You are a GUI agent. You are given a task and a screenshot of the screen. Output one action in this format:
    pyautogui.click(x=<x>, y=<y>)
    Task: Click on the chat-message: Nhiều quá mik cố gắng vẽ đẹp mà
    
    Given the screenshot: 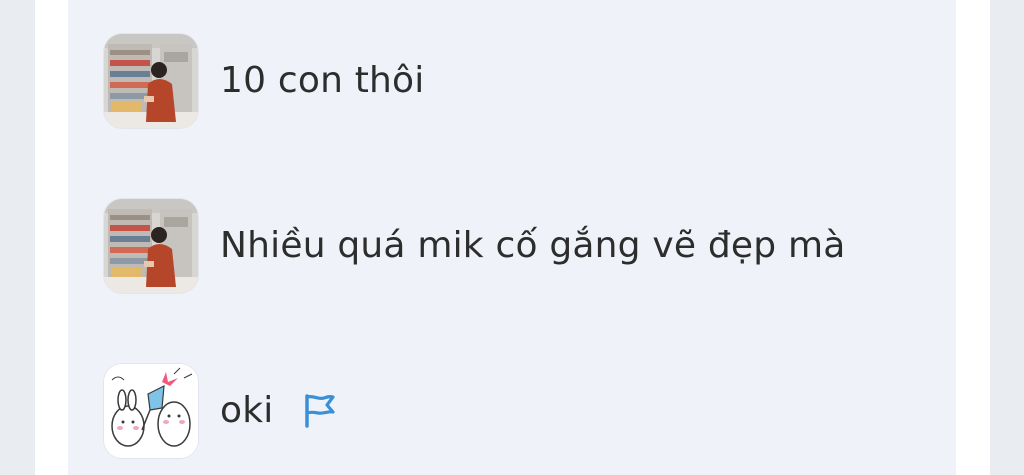 What is the action you would take?
    pyautogui.click(x=475, y=246)
    